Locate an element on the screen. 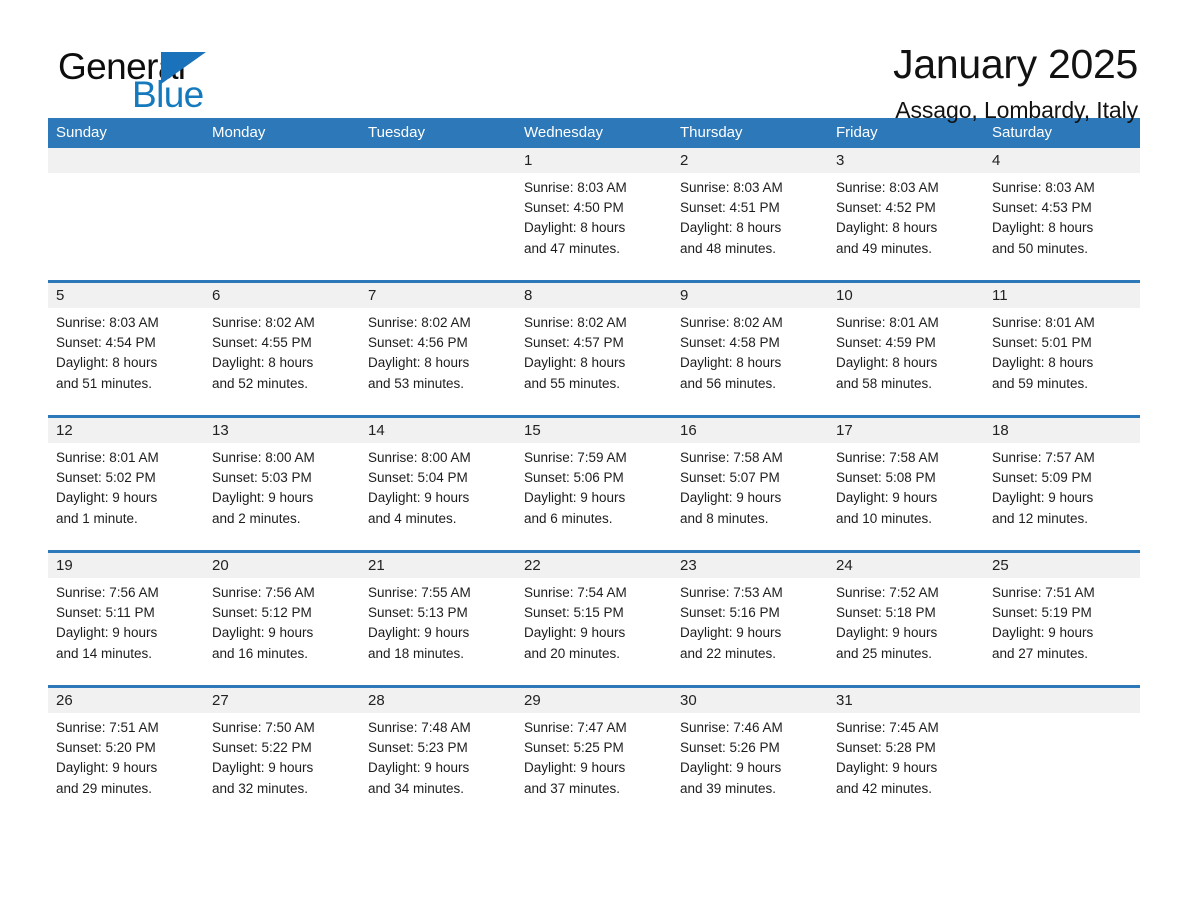 Image resolution: width=1188 pixels, height=918 pixels. day-number: 23 is located at coordinates (750, 565).